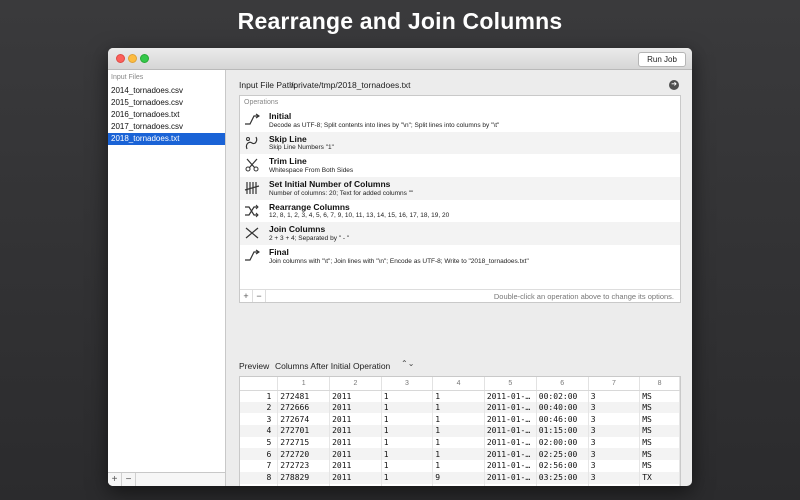  Describe the element at coordinates (332, 366) in the screenshot. I see `preview-select: Columns After Initial Operation` at that location.